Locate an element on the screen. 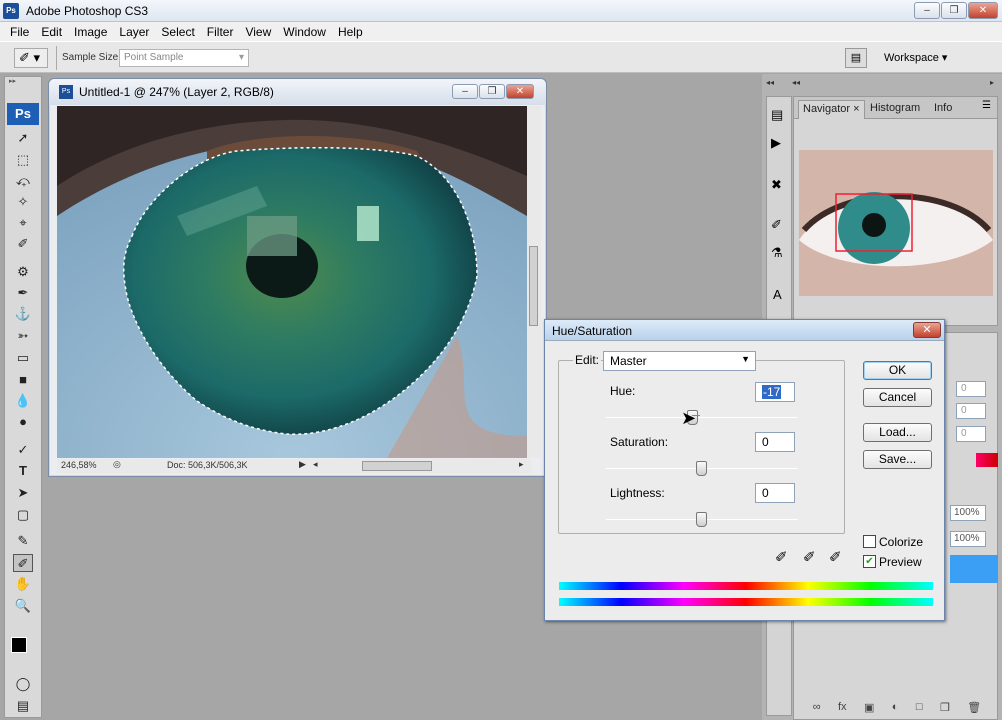 This screenshot has width=1002, height=720. eyedropper-tool-icon: ✐ is located at coordinates (23, 244).